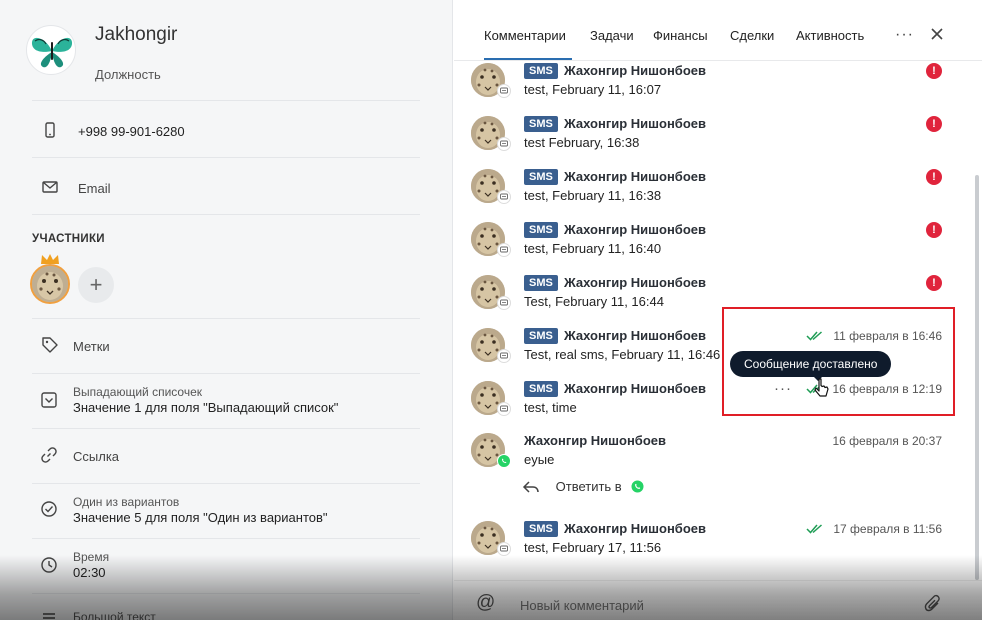 The image size is (982, 620). What do you see at coordinates (977, 377) in the screenshot?
I see `feed-scrollbar` at bounding box center [977, 377].